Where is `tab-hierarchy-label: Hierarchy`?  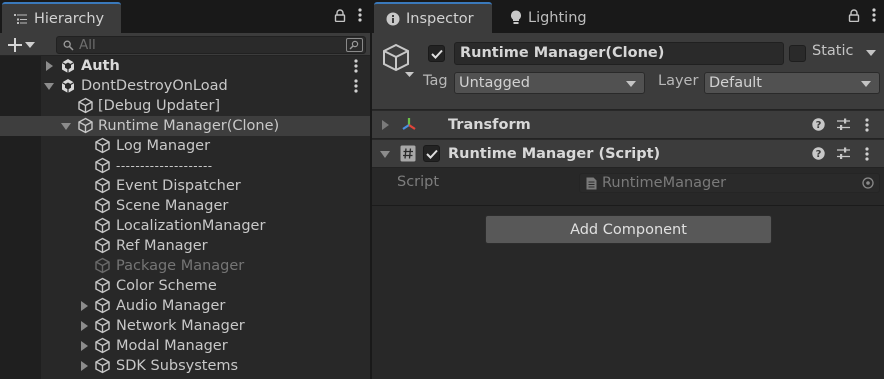 tab-hierarchy-label: Hierarchy is located at coordinates (69, 18).